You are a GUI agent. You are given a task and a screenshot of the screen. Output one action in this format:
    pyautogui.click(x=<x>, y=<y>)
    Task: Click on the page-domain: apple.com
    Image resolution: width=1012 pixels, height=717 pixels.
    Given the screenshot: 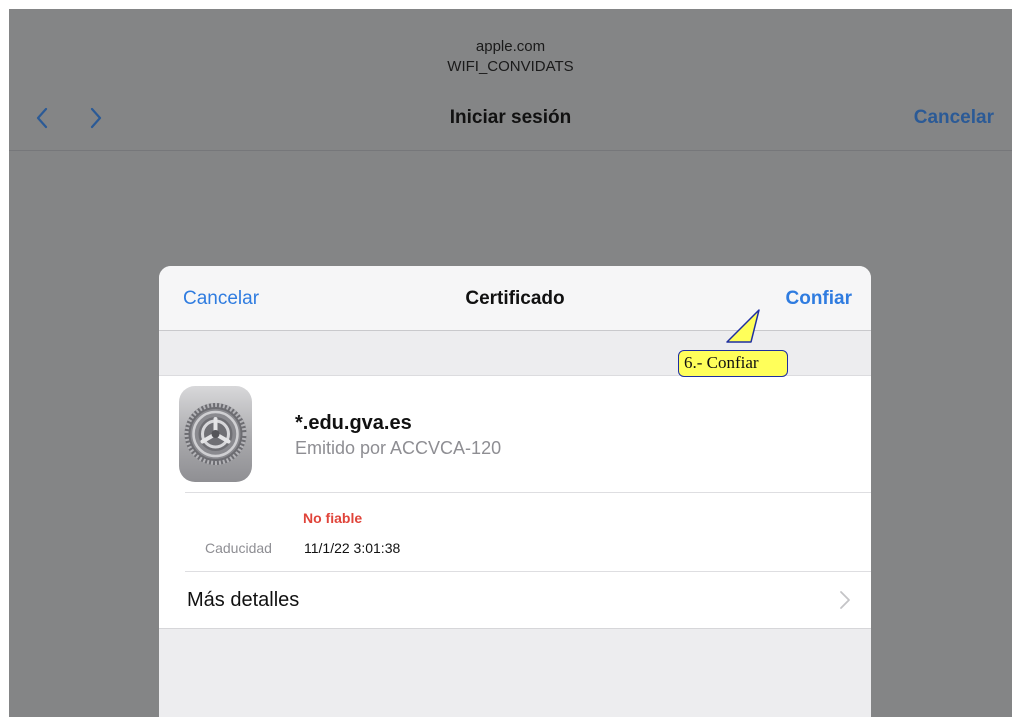 What is the action you would take?
    pyautogui.click(x=510, y=46)
    